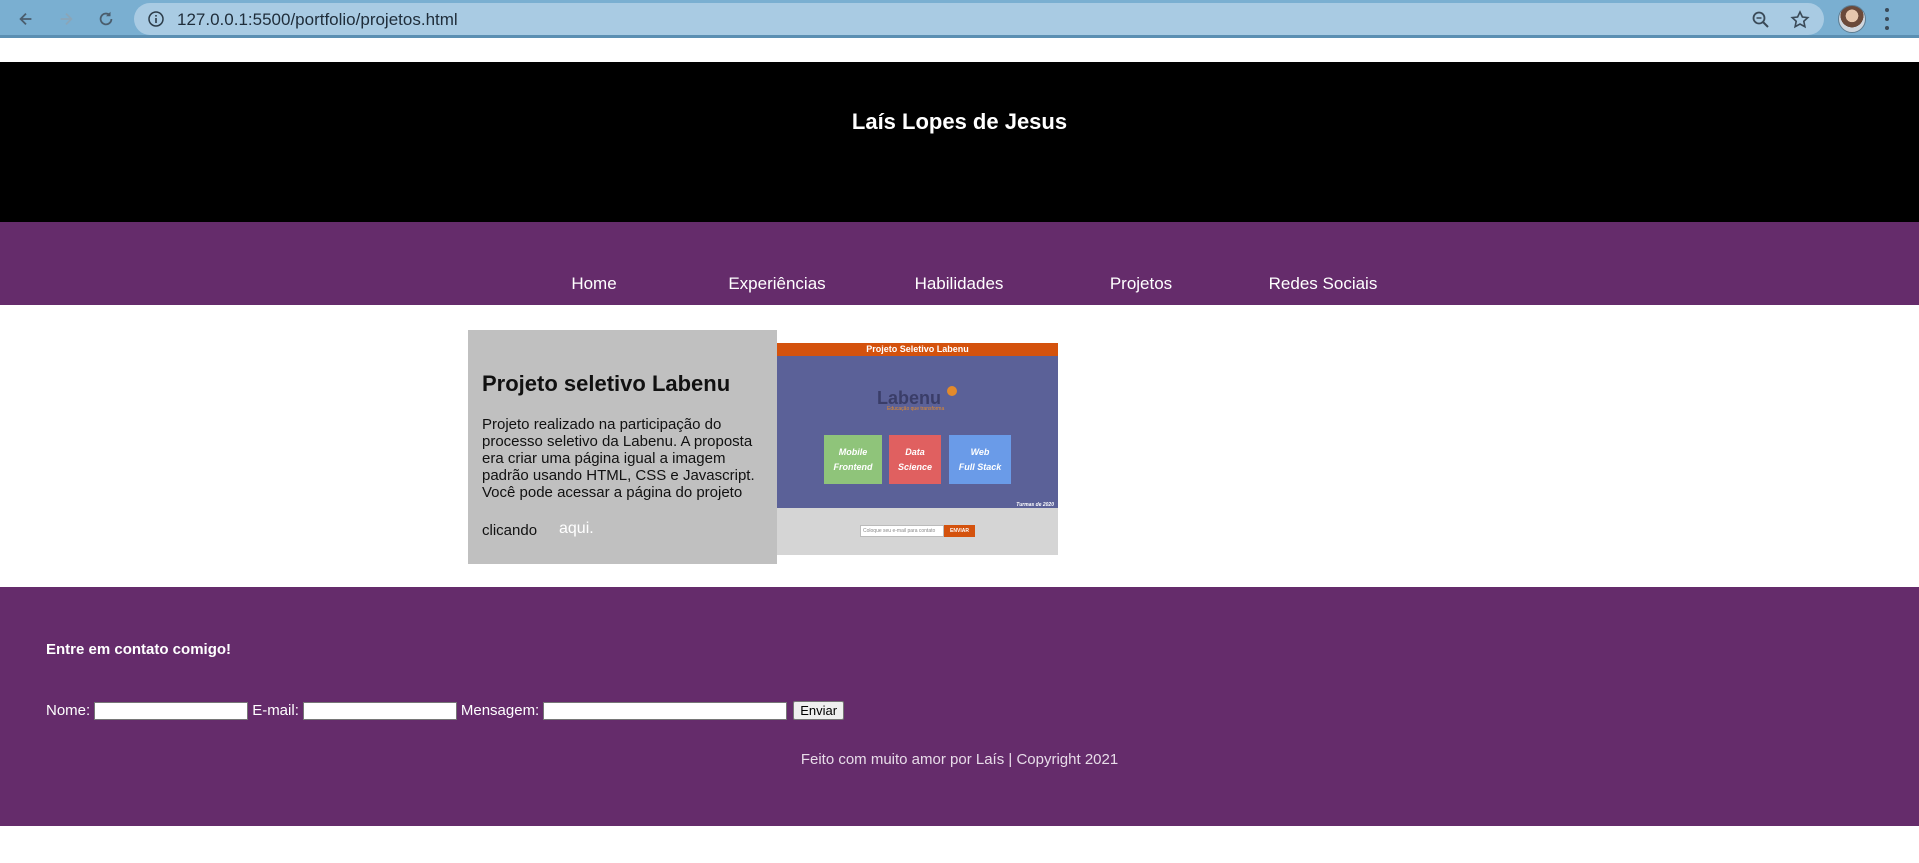 The width and height of the screenshot is (1919, 863). I want to click on project-link: aqui., so click(576, 529).